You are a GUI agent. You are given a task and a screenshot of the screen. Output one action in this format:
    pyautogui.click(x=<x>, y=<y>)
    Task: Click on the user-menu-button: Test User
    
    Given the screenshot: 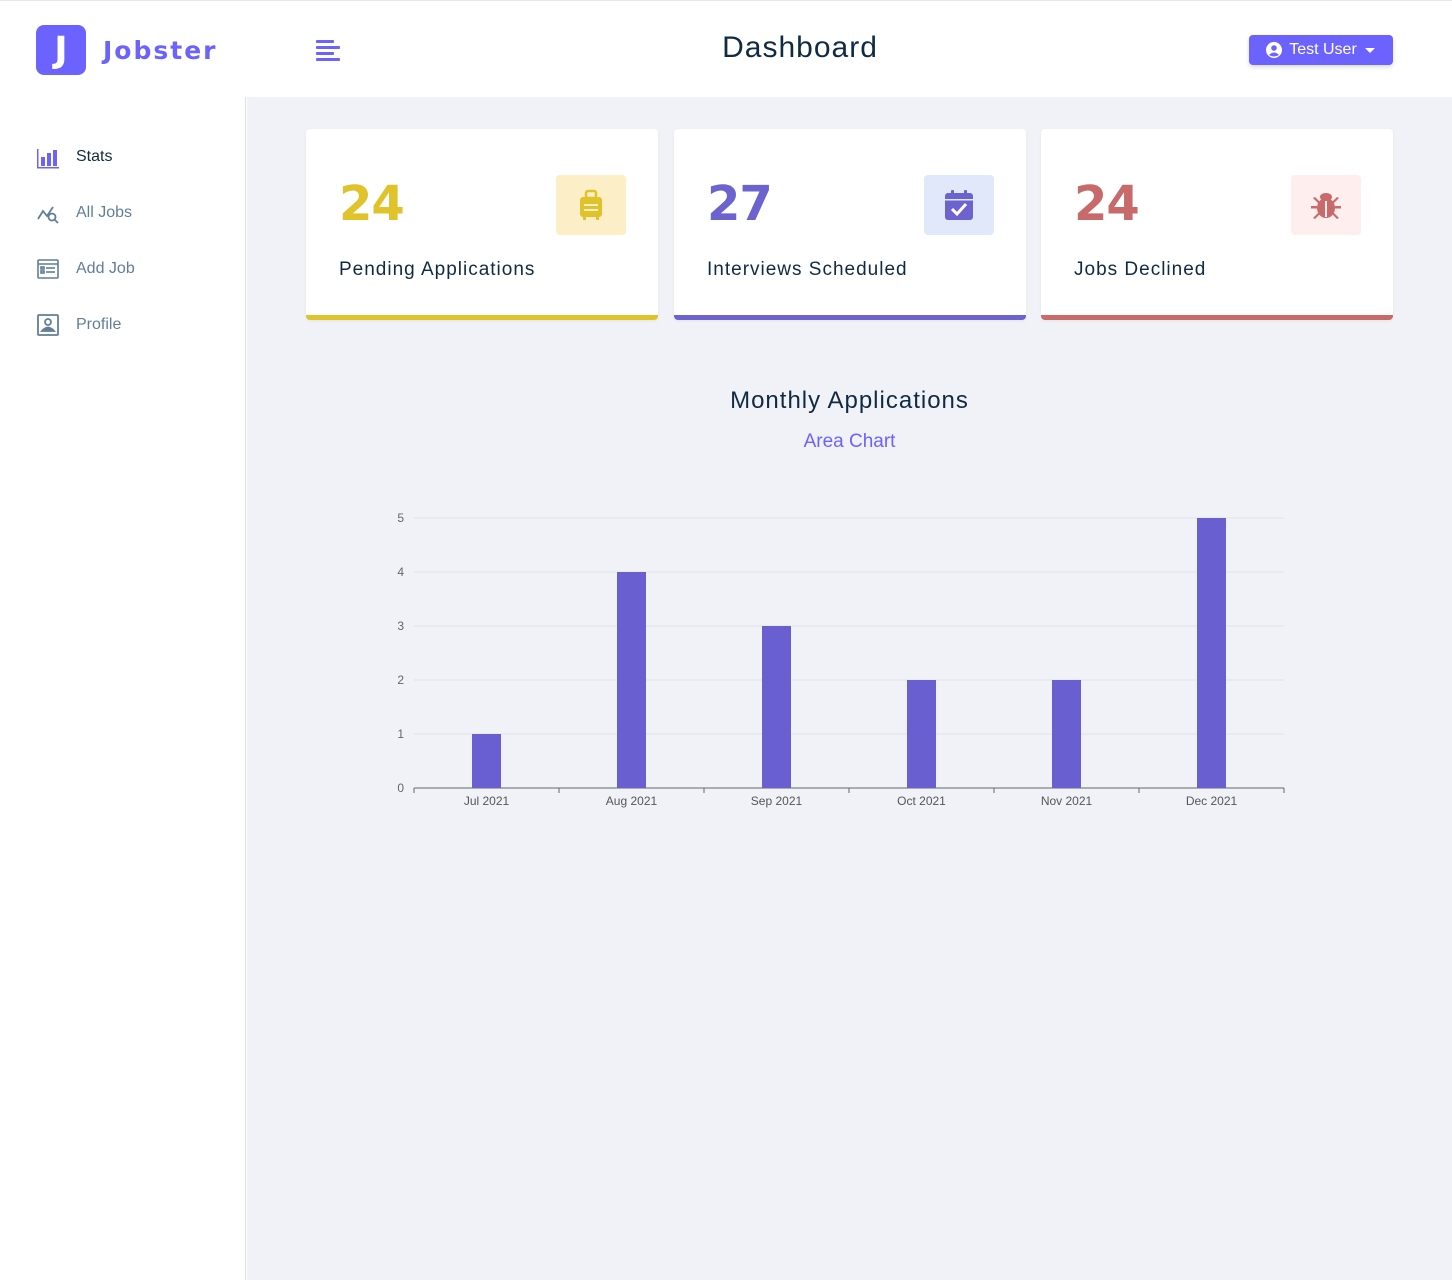 What is the action you would take?
    pyautogui.click(x=1321, y=50)
    